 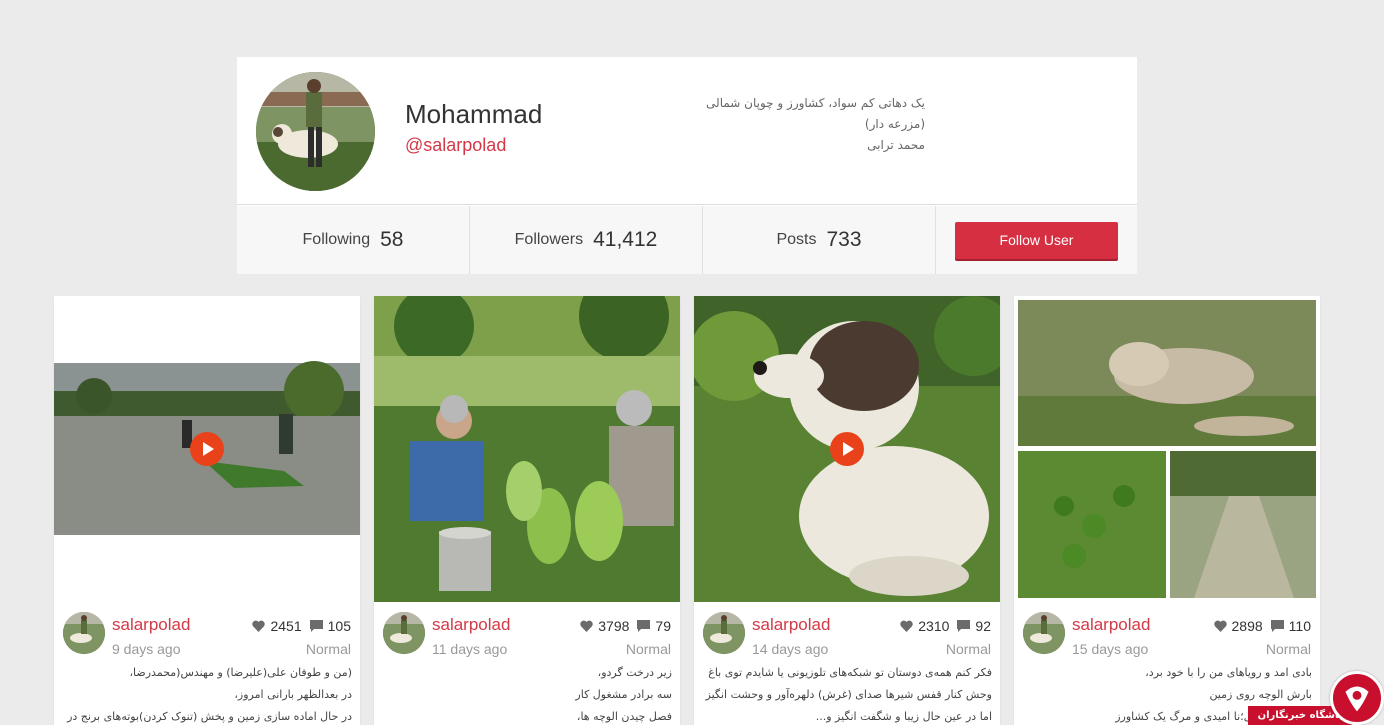 What do you see at coordinates (293, 694) in the screenshot?
I see `caption-line: در بعدالظهر بارانی امروز،` at bounding box center [293, 694].